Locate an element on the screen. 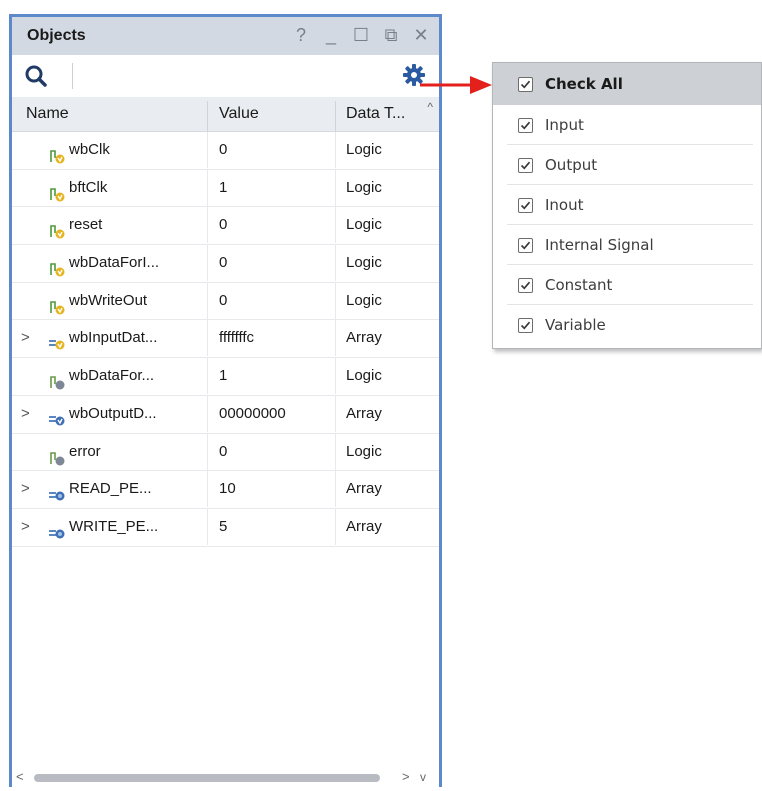 This screenshot has width=762, height=791. menu-item-check-all: Check All is located at coordinates (627, 84).